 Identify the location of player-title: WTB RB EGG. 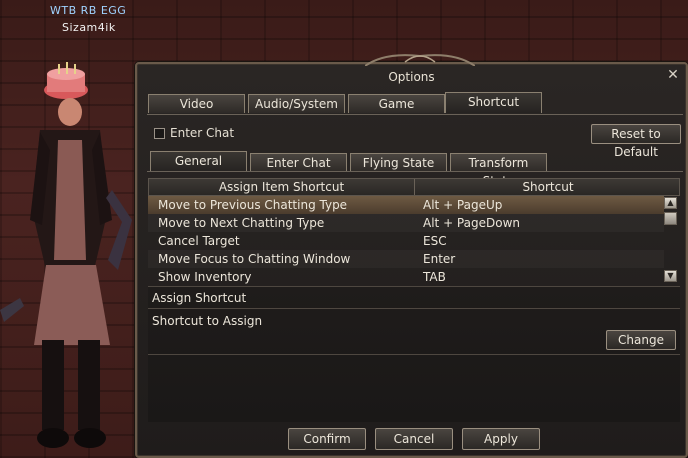
(88, 10).